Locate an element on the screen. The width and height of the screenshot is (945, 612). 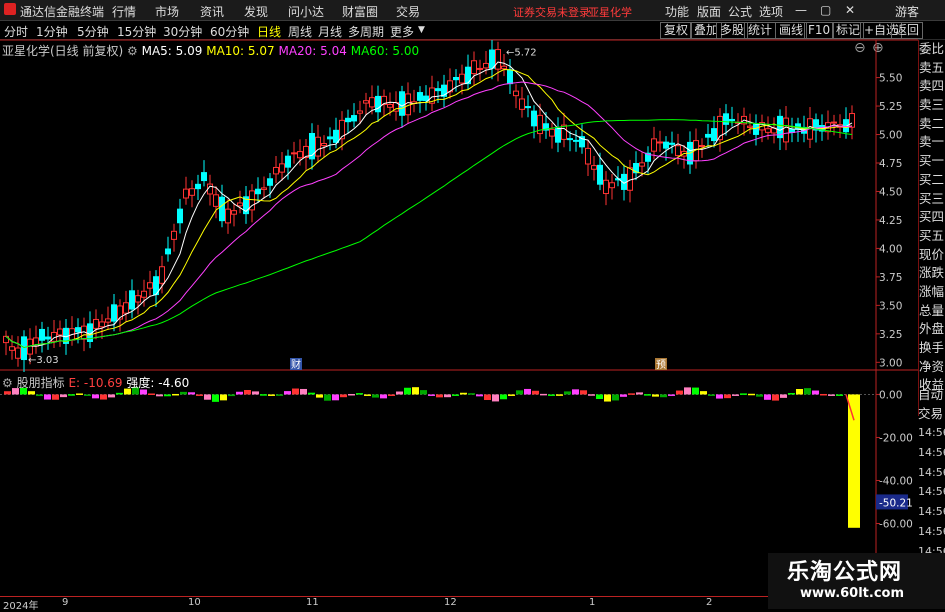
side-label-3: 卖三 is located at coordinates (932, 105).